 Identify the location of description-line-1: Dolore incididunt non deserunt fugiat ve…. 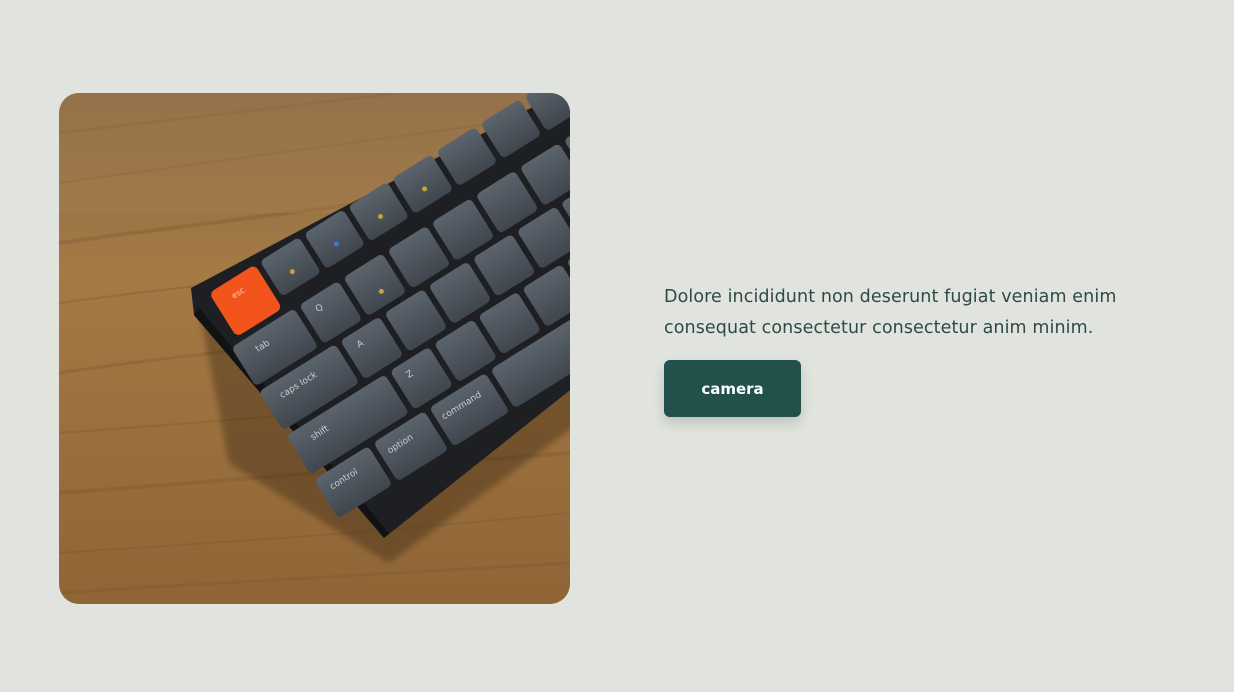
(890, 297).